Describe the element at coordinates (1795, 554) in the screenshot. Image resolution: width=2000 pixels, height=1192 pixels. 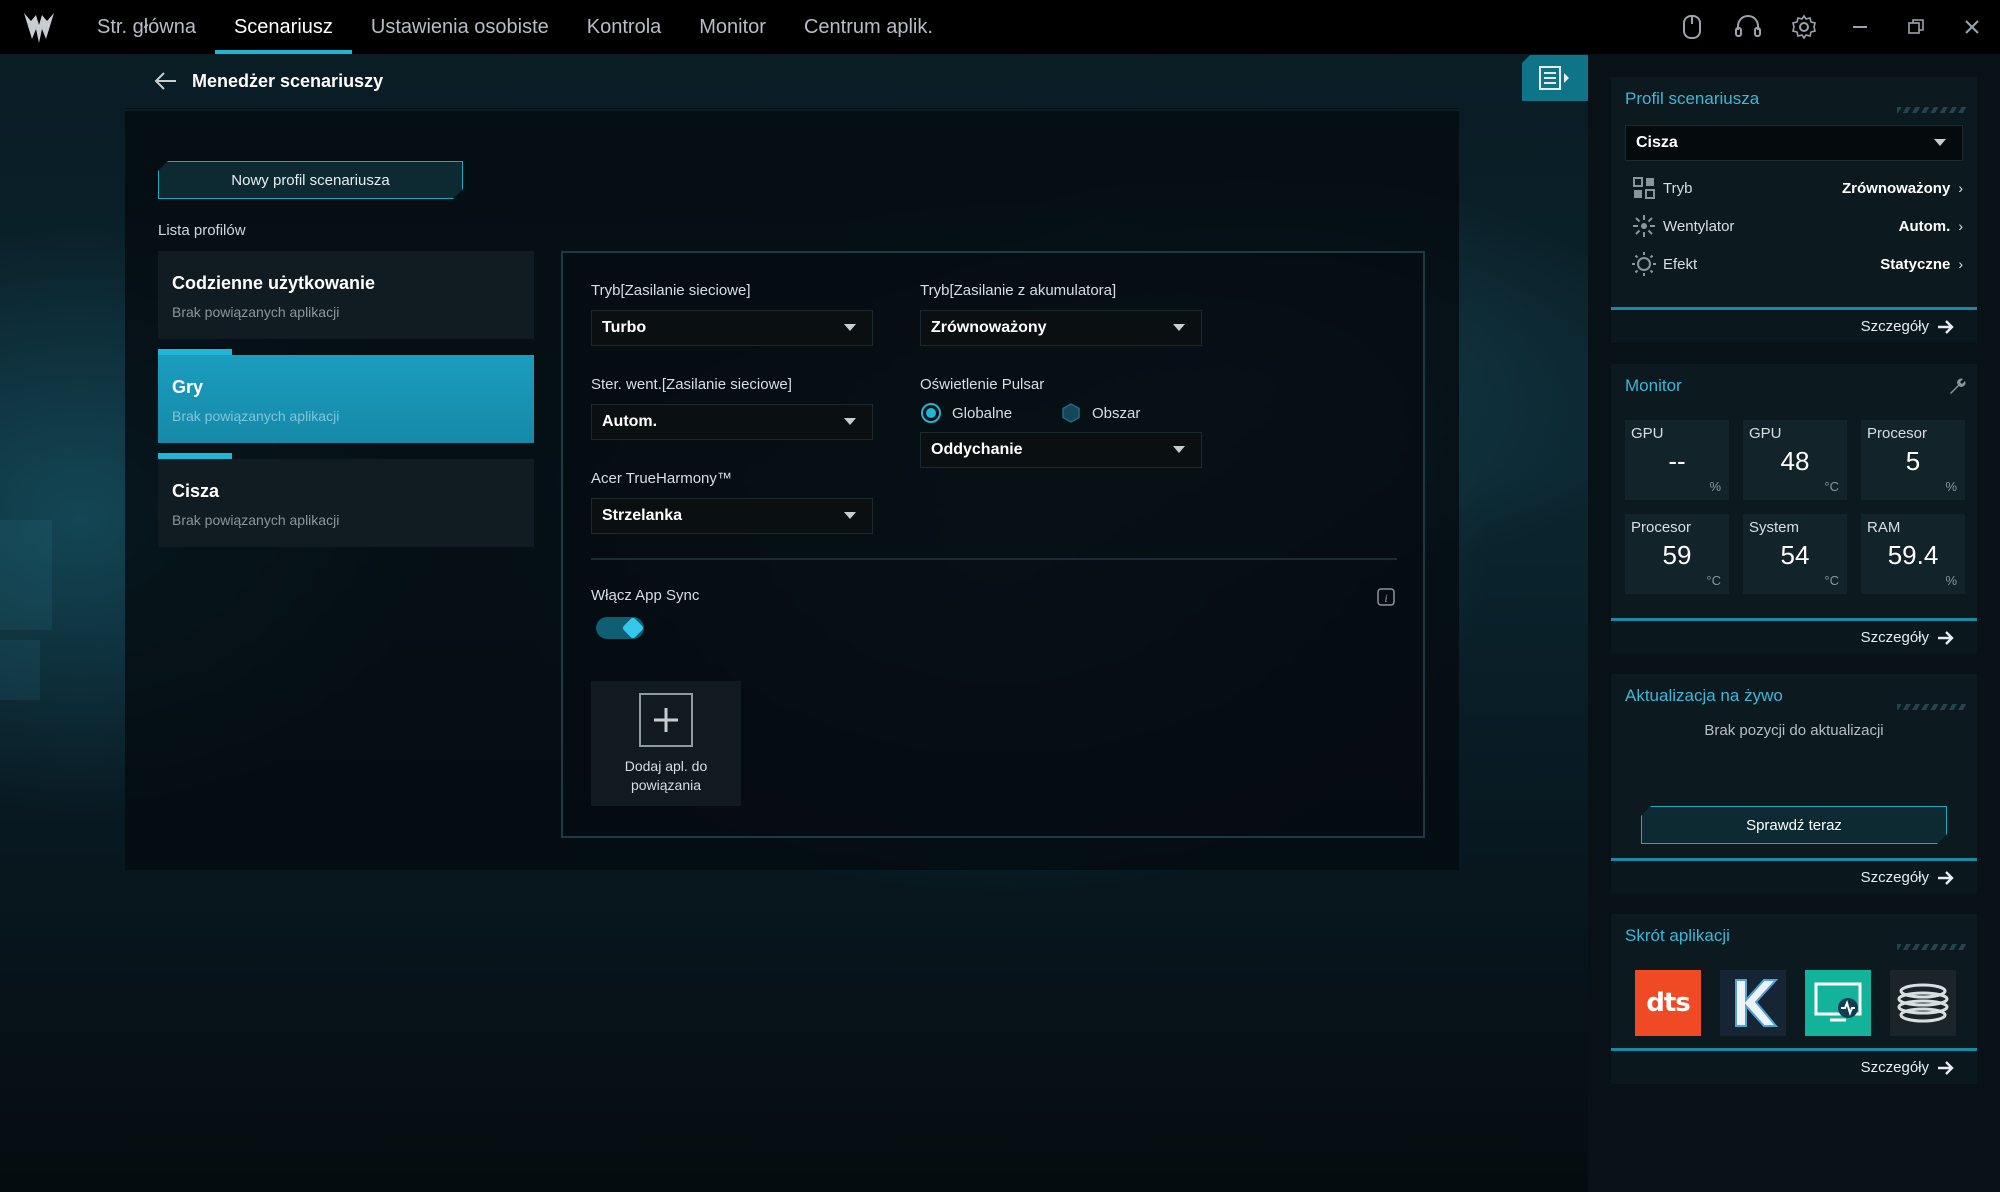
I see `monitor-system-temp: System 54 °C` at that location.